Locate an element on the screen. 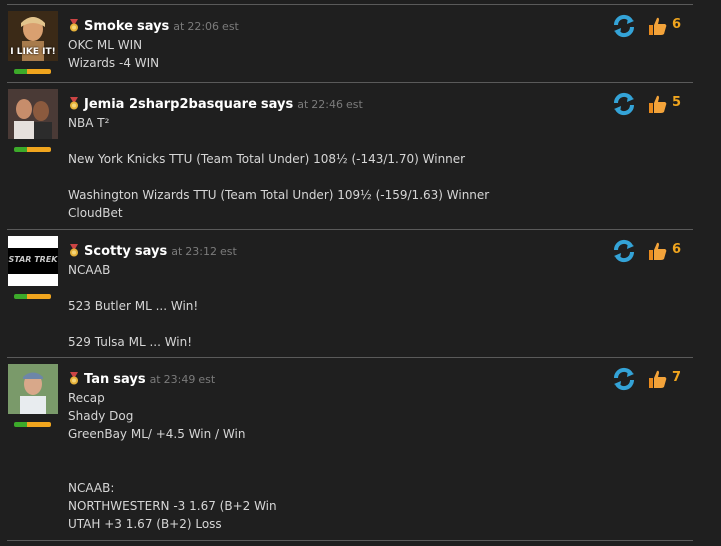 Image resolution: width=721 pixels, height=546 pixels. post-time: 22:06 is located at coordinates (203, 26).